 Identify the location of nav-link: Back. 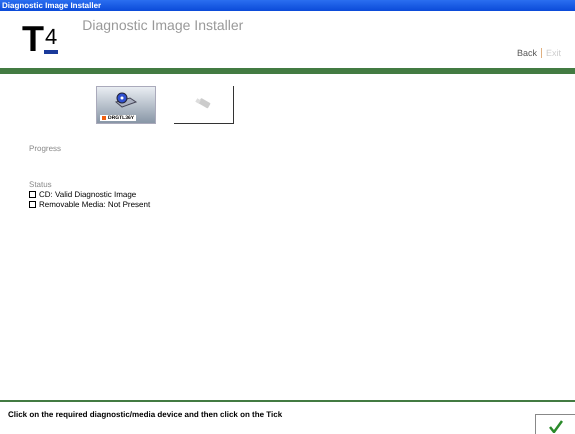
(526, 53).